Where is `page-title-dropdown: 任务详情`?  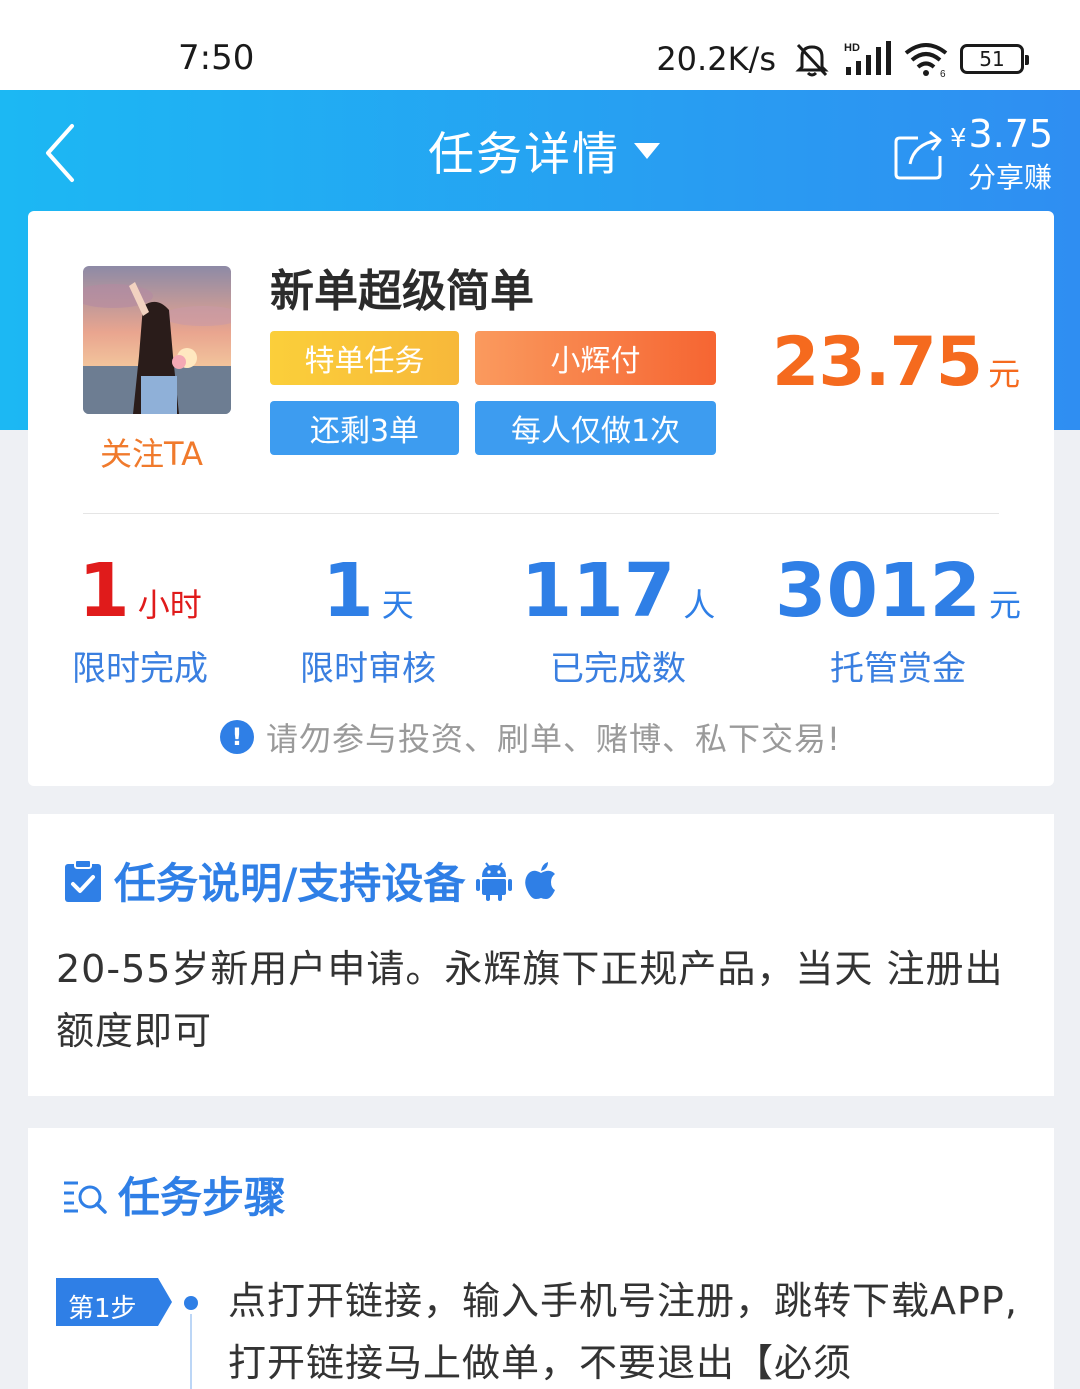 page-title-dropdown: 任务详情 is located at coordinates (545, 151).